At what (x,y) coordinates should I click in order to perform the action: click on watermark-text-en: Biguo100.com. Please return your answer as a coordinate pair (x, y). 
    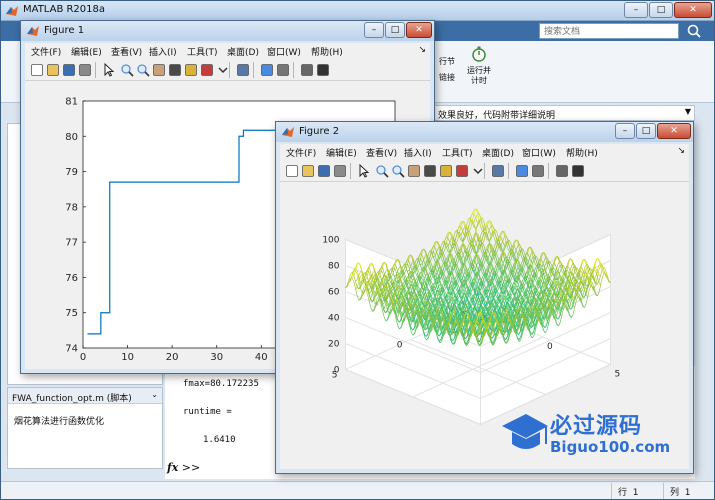
    Looking at the image, I should click on (610, 447).